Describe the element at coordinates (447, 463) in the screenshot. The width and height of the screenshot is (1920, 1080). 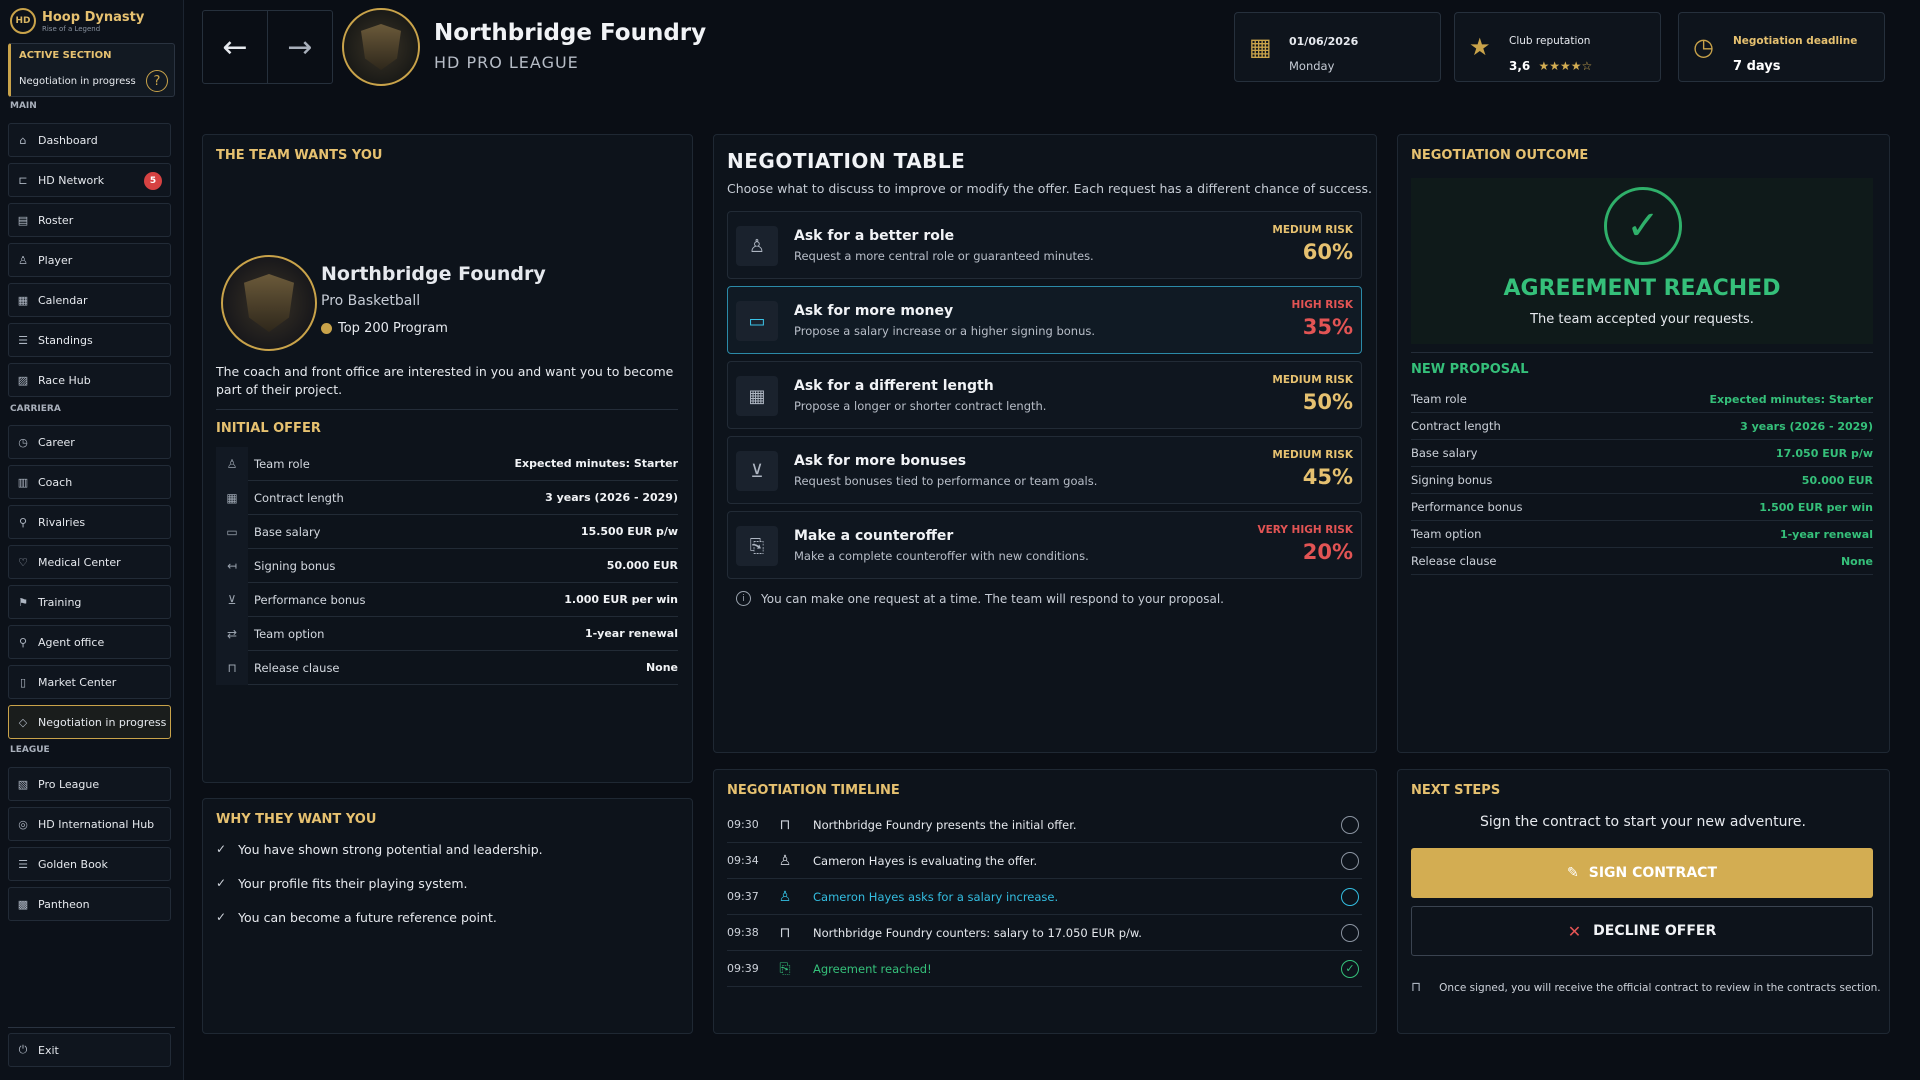
I see `offer-row-team-role: ♙ Team role Expected minutes: Starter` at that location.